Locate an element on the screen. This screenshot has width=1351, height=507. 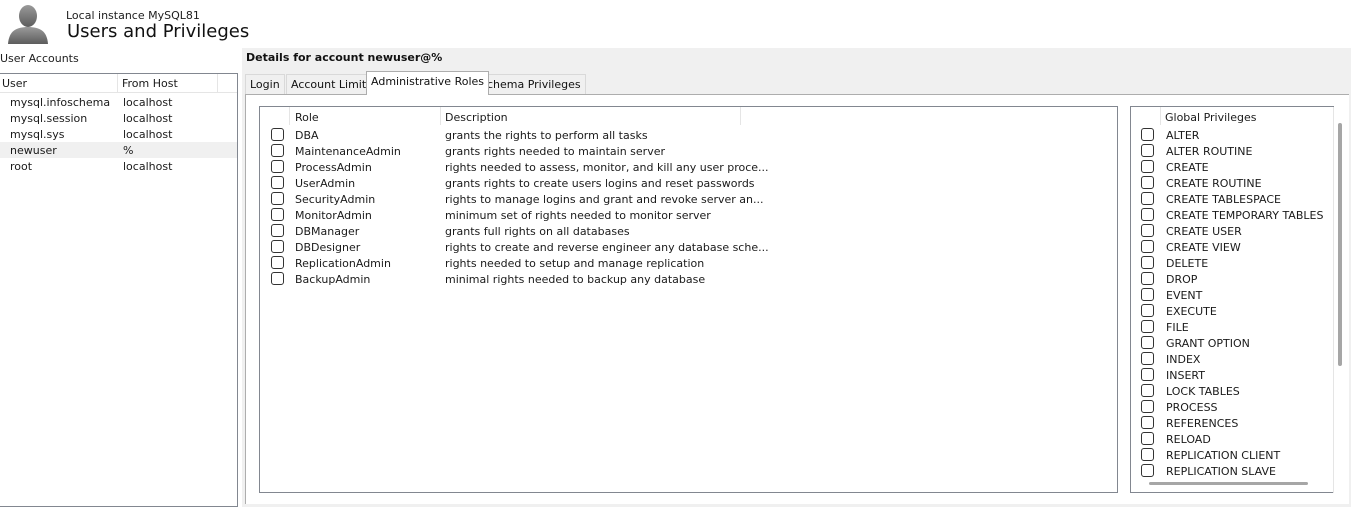
privilege-row: CREATE TEMPORARY TABLES is located at coordinates (1232, 215).